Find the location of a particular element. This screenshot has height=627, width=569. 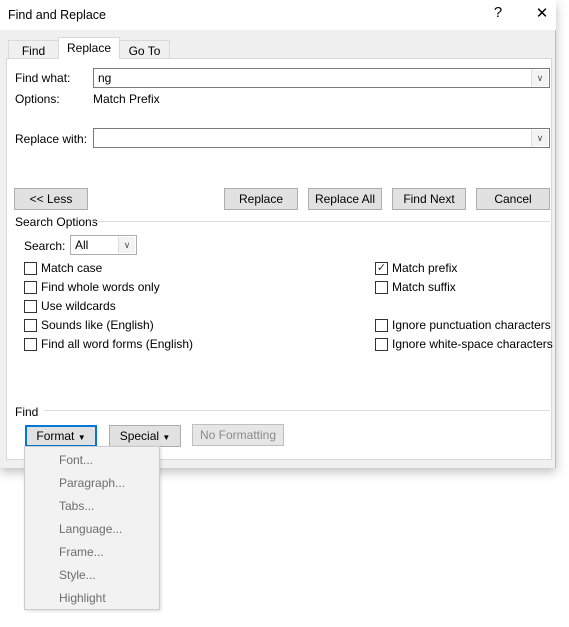

checkbox-find-all-word-forms-english: Find all word forms (English) is located at coordinates (108, 344).